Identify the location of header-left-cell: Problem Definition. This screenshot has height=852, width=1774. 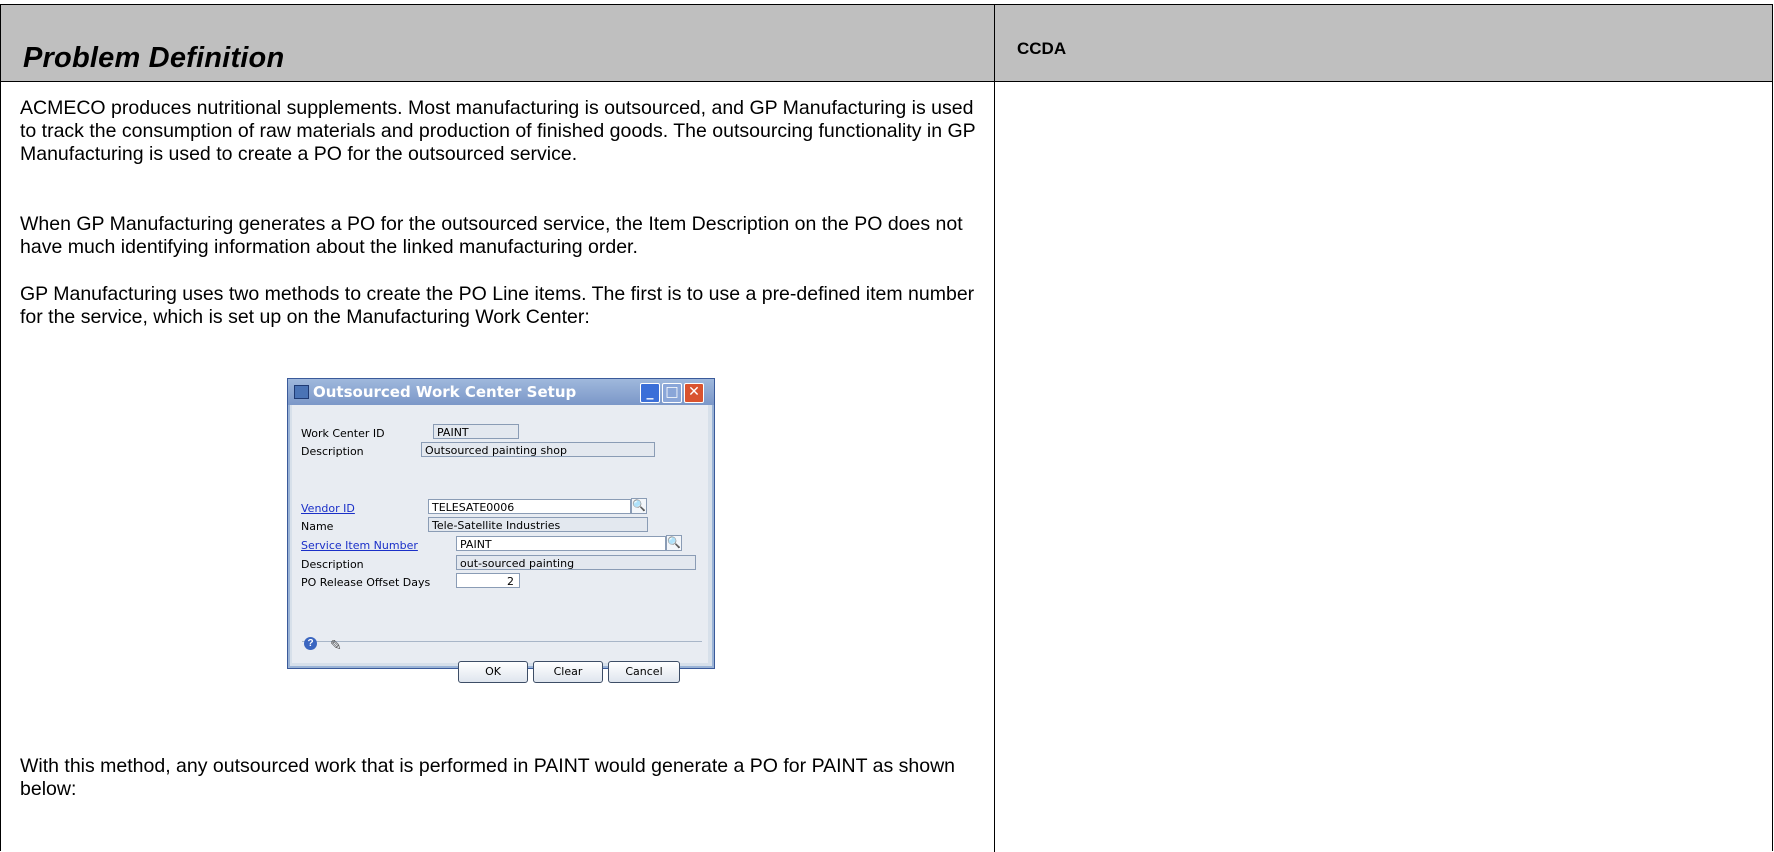
(498, 43).